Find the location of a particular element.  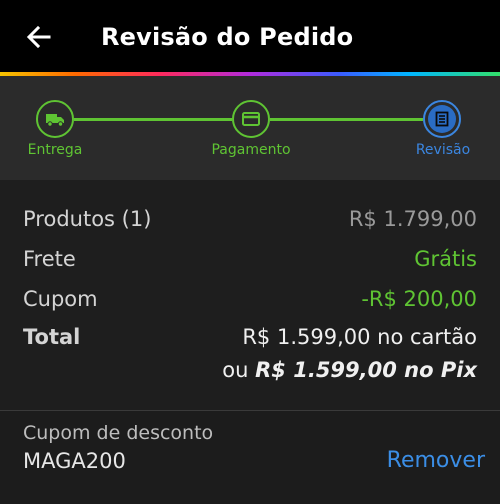

step-entrega is located at coordinates (55, 119).